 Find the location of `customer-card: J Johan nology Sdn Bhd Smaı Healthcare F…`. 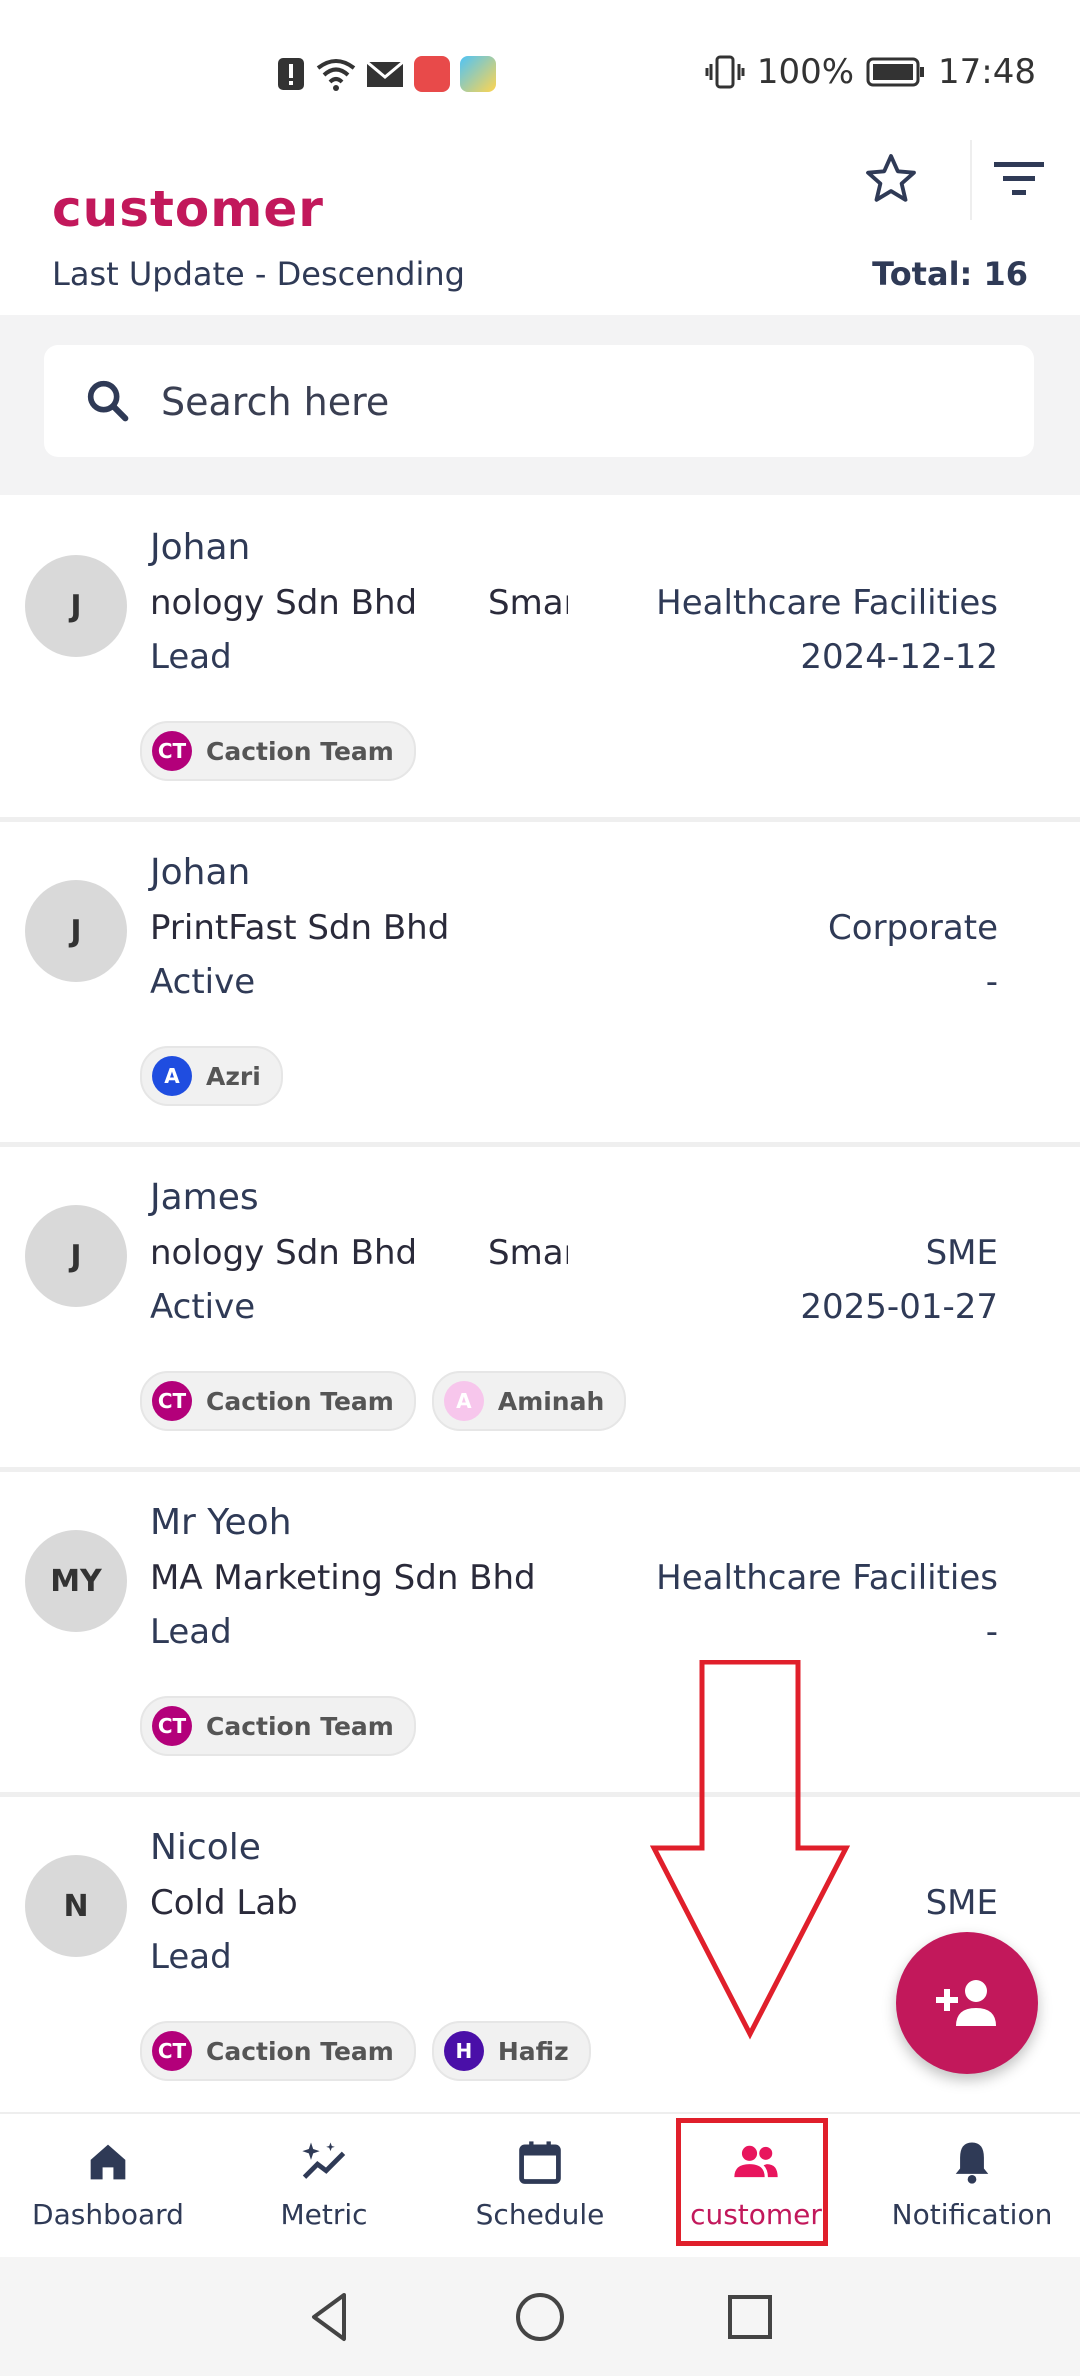

customer-card: J Johan nology Sdn Bhd Smaı Healthcare F… is located at coordinates (540, 659).